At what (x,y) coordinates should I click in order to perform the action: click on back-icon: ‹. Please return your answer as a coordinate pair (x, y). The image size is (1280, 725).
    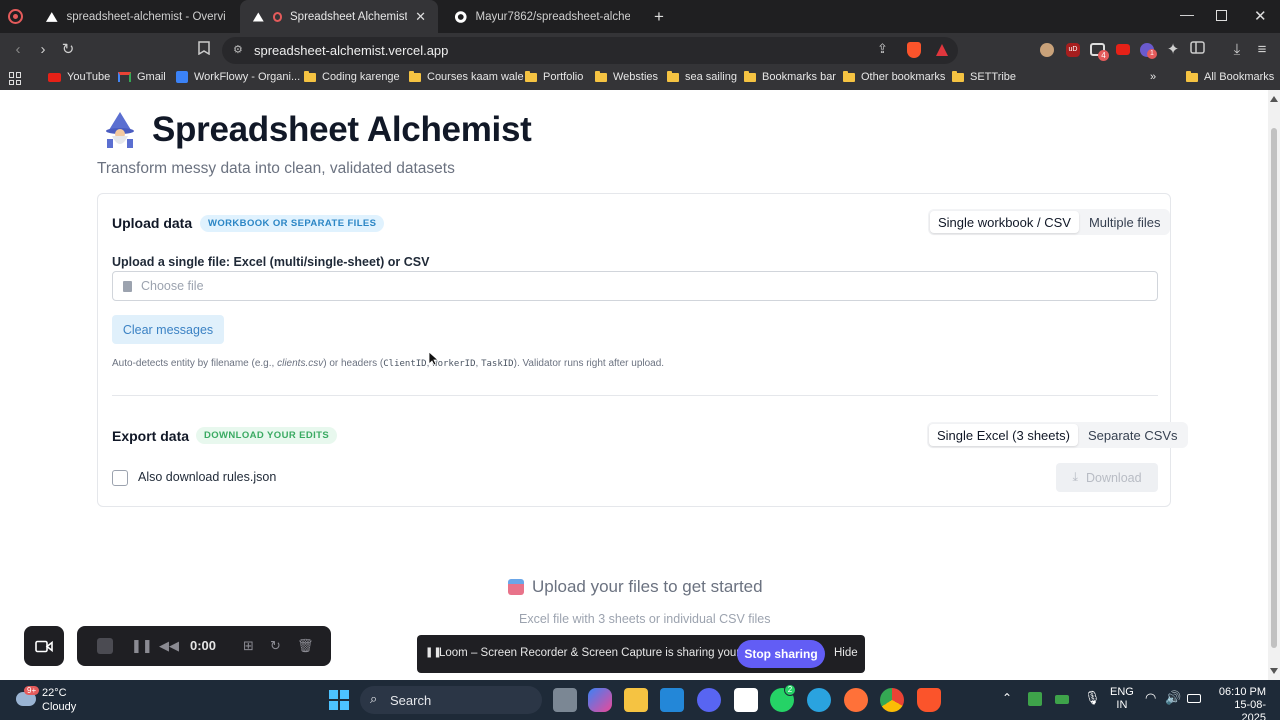
    Looking at the image, I should click on (18, 50).